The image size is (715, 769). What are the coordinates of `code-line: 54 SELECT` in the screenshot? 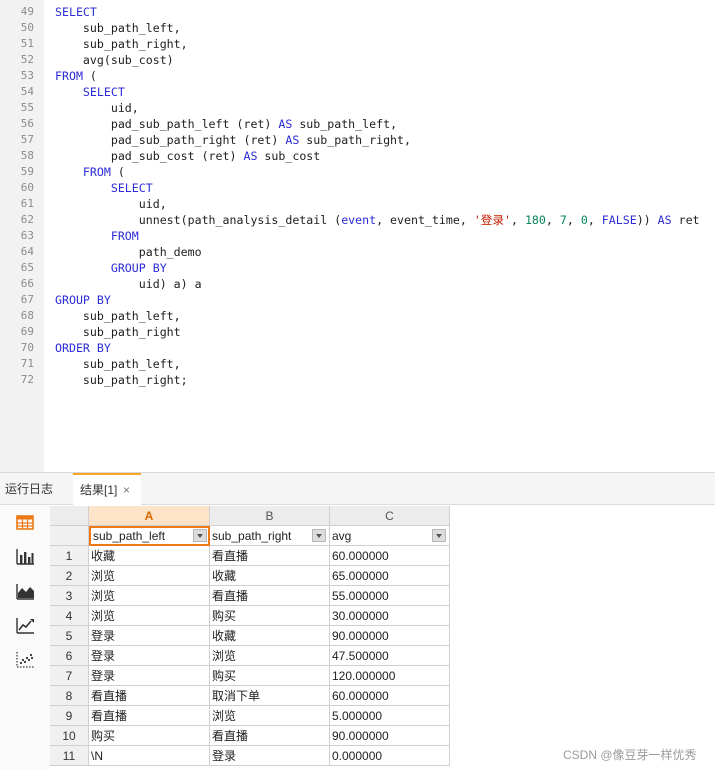 It's located at (357, 92).